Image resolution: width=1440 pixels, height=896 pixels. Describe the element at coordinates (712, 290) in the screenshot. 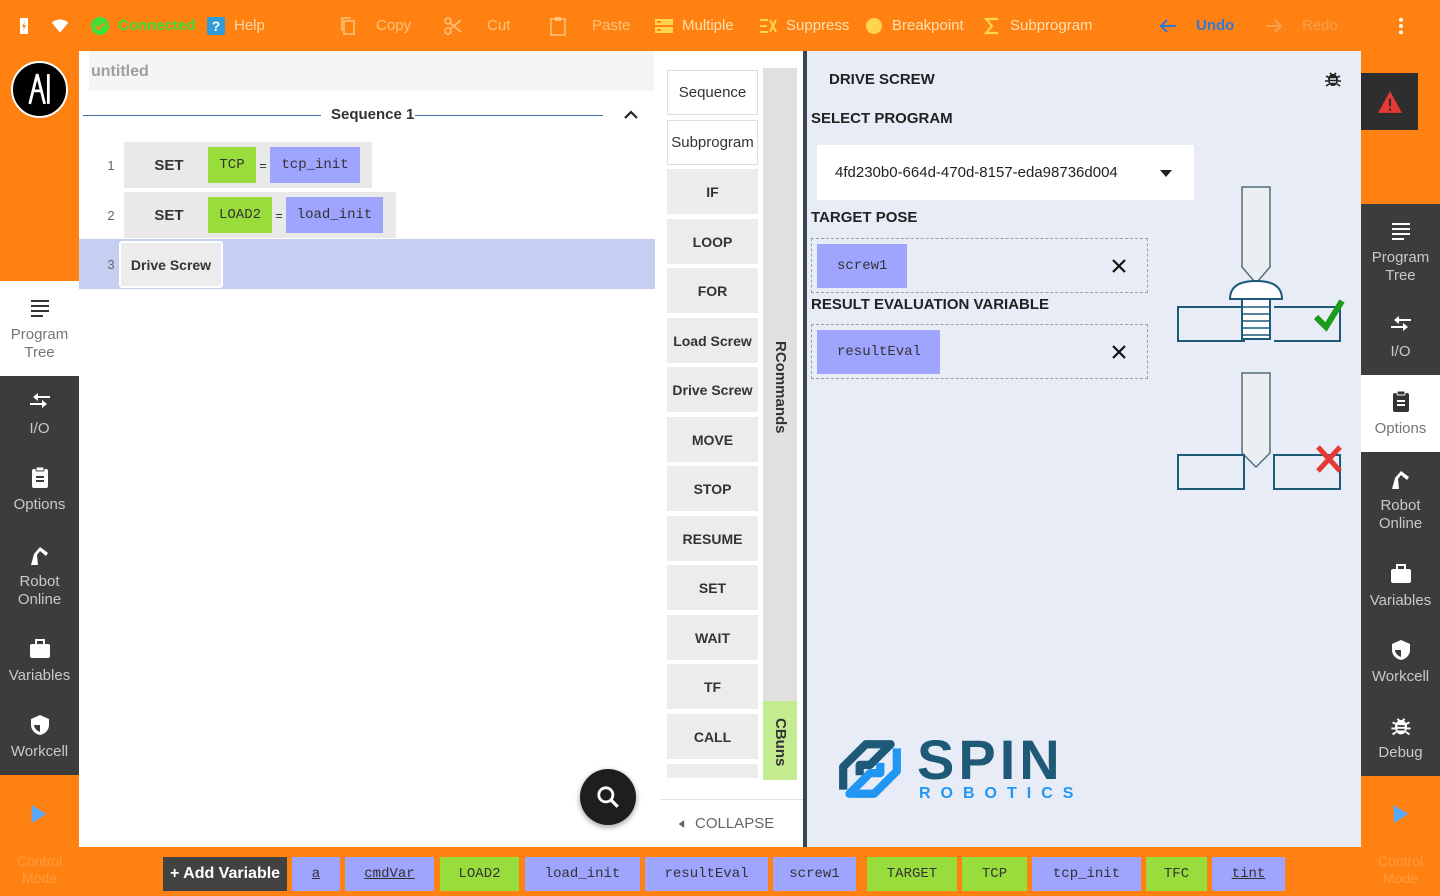

I see `command-for: FOR` at that location.